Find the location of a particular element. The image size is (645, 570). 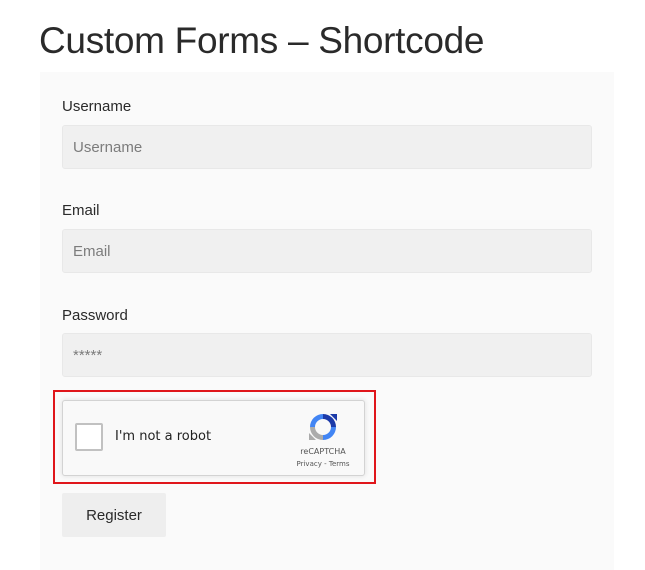

username-input is located at coordinates (327, 147).